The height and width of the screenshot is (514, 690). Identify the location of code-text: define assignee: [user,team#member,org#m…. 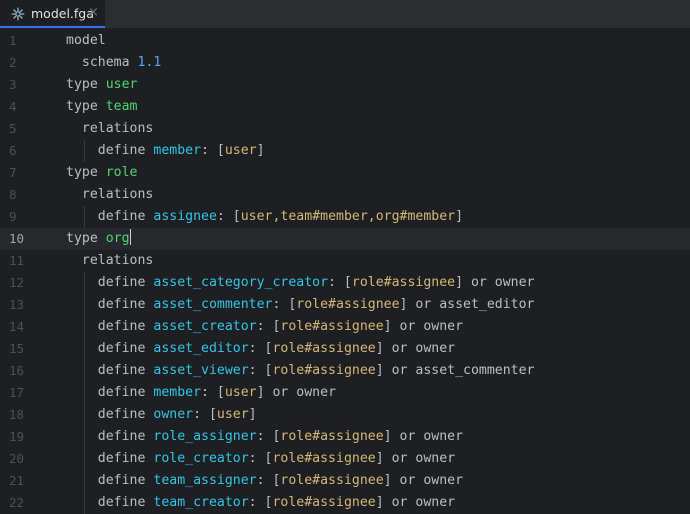
(280, 217).